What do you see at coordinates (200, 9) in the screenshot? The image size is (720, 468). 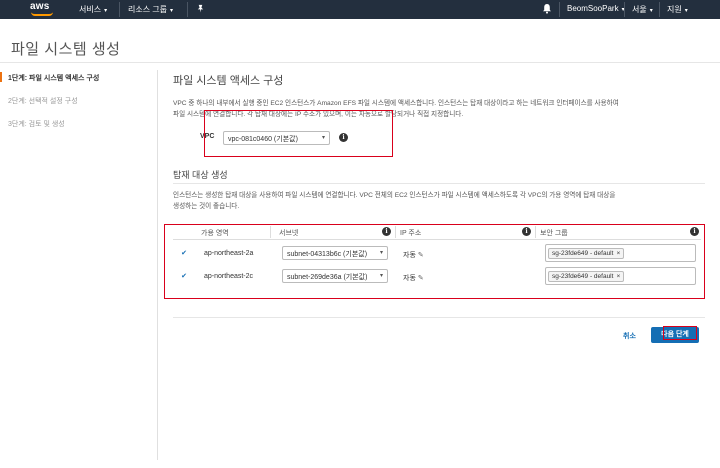 I see `pin-icon` at bounding box center [200, 9].